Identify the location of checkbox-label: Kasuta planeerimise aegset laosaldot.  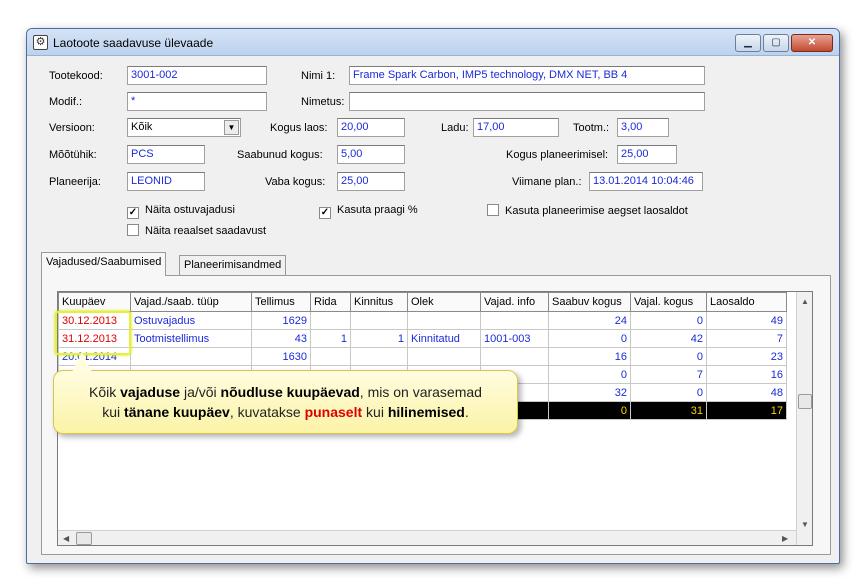
(596, 211).